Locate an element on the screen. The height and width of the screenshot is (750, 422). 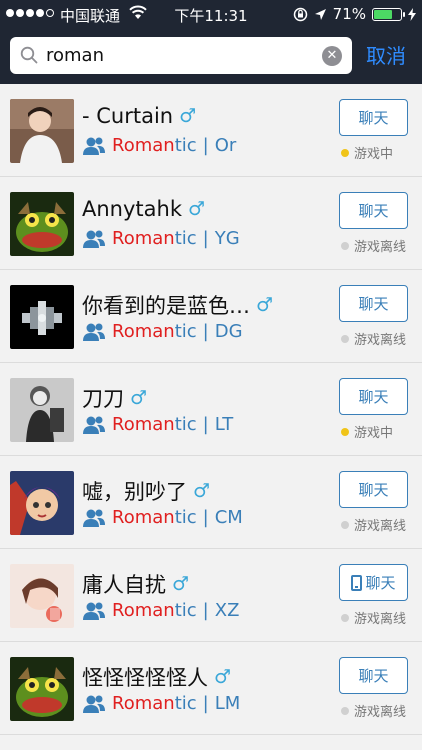
result-row: 嘘，别吵了 ♂ Romantic | CM 聊天游戏离线 is located at coordinates (211, 502).